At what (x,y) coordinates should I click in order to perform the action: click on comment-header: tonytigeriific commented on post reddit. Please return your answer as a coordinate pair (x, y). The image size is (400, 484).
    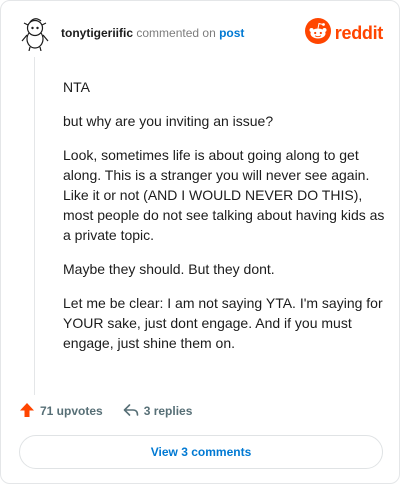
    Looking at the image, I should click on (201, 35).